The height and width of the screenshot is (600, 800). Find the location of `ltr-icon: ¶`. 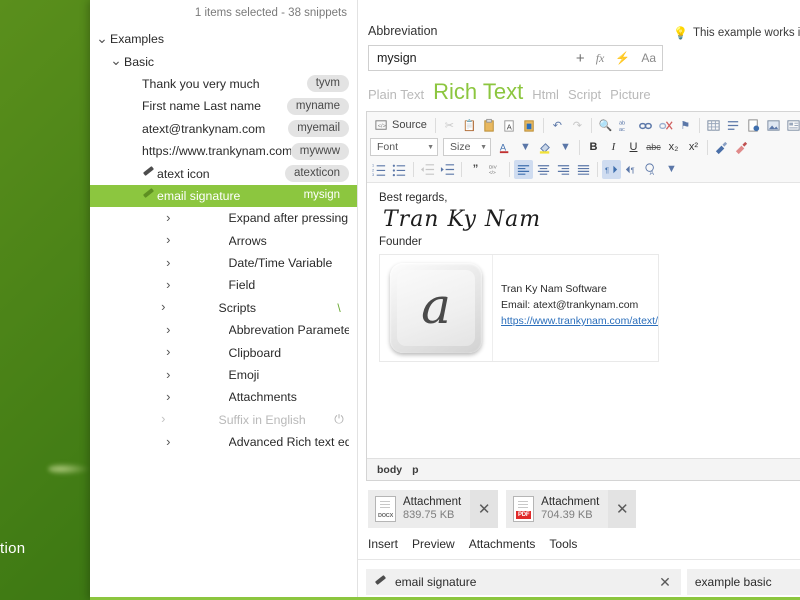

ltr-icon: ¶ is located at coordinates (611, 169).